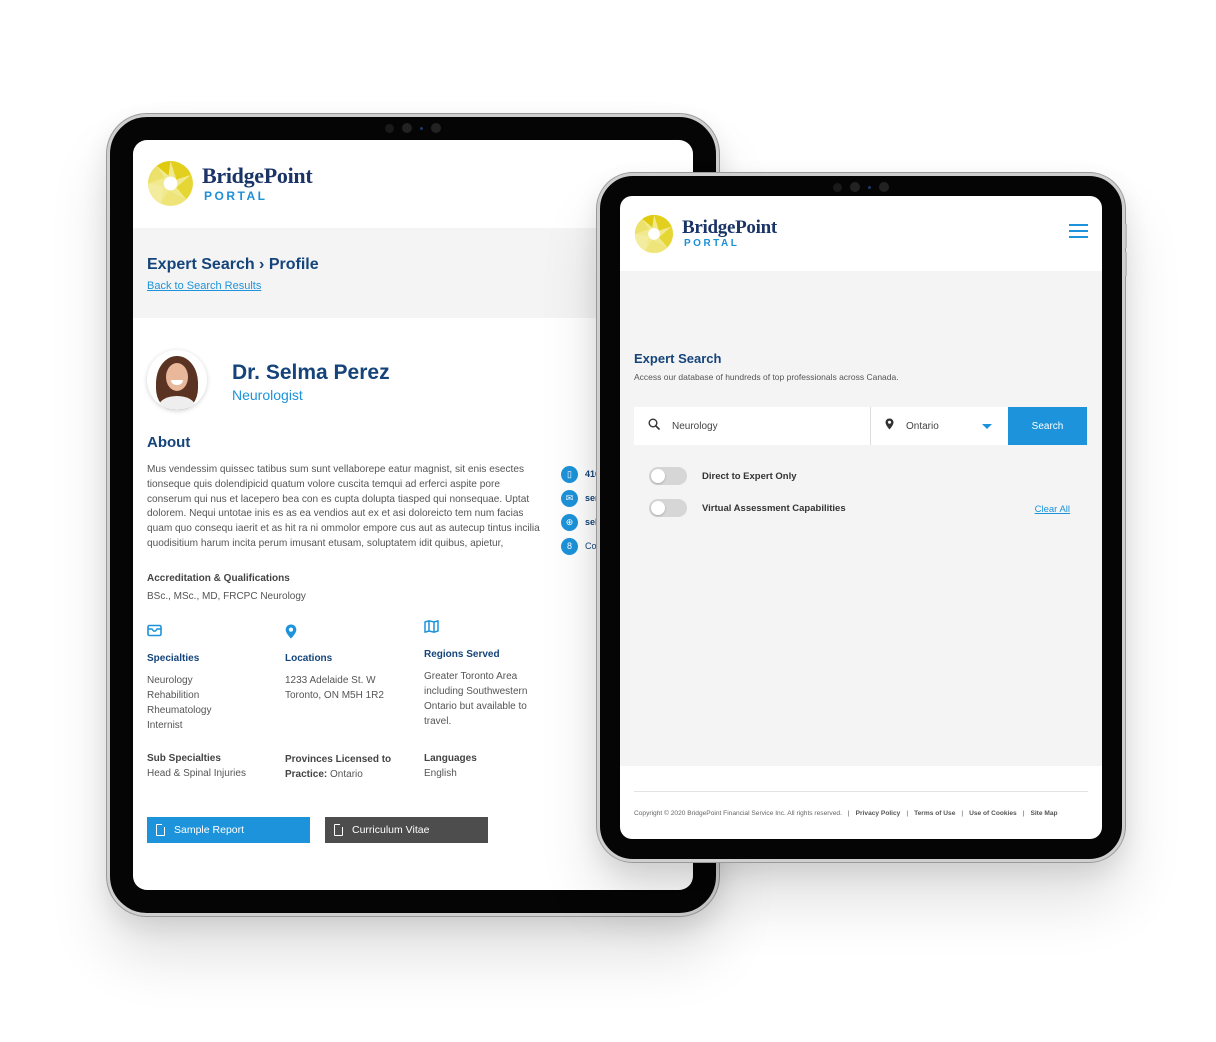 The height and width of the screenshot is (1042, 1216). I want to click on contact-person: 8 Co, so click(580, 546).